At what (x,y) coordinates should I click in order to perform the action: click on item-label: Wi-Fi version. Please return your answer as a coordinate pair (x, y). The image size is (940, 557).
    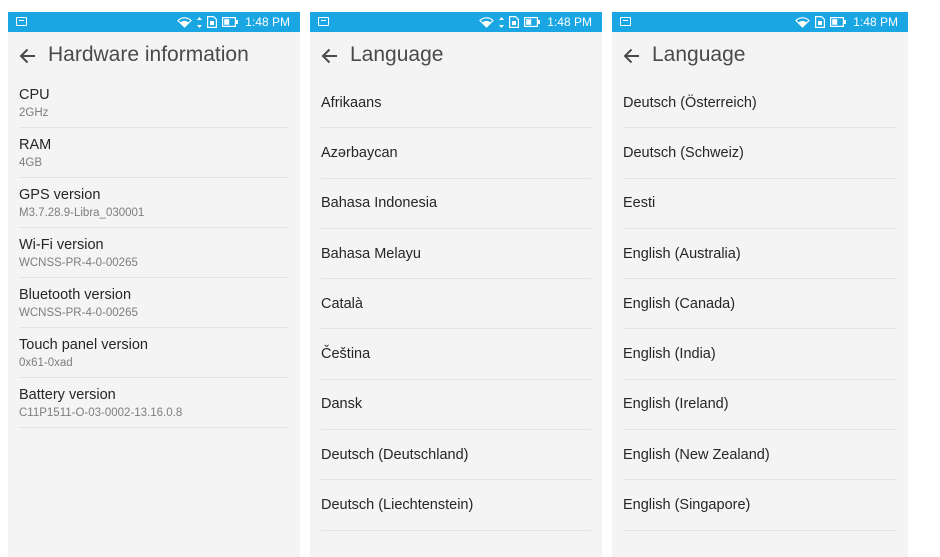
    Looking at the image, I should click on (61, 245).